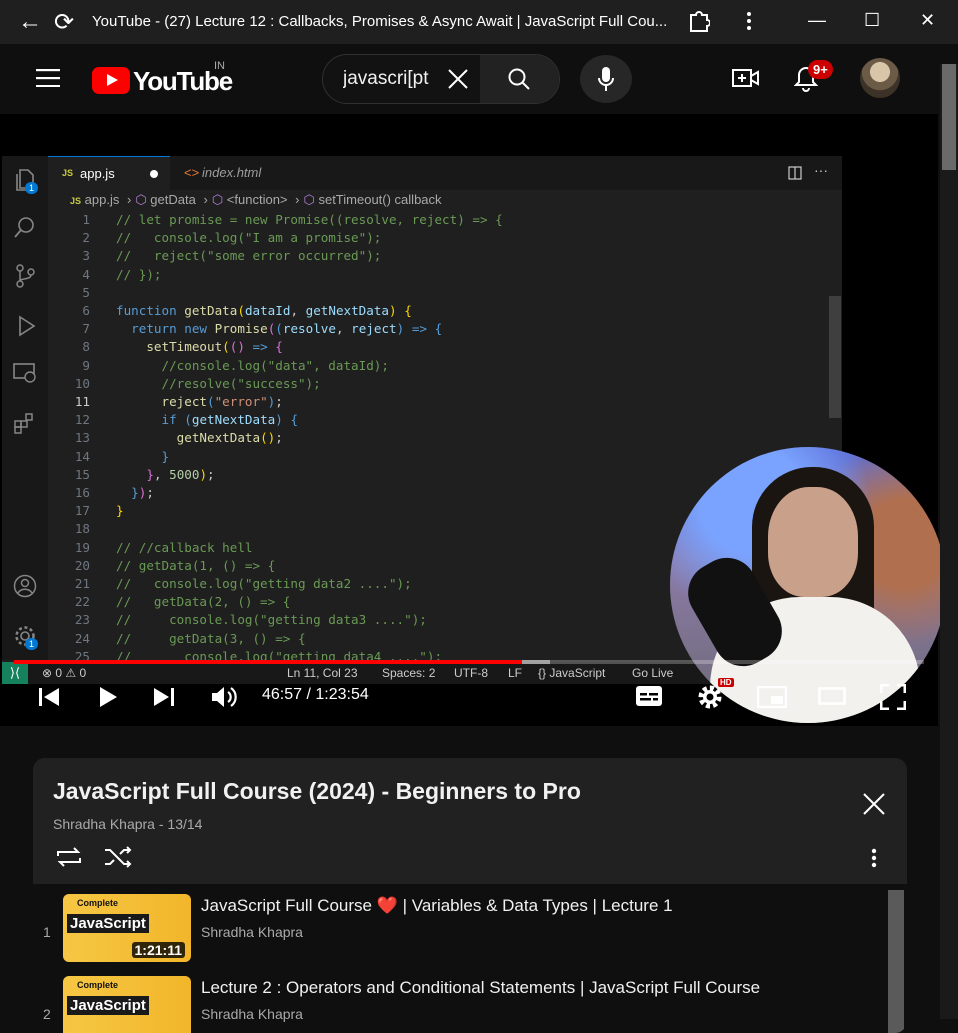 The width and height of the screenshot is (958, 1033). I want to click on play-icon, so click(108, 699).